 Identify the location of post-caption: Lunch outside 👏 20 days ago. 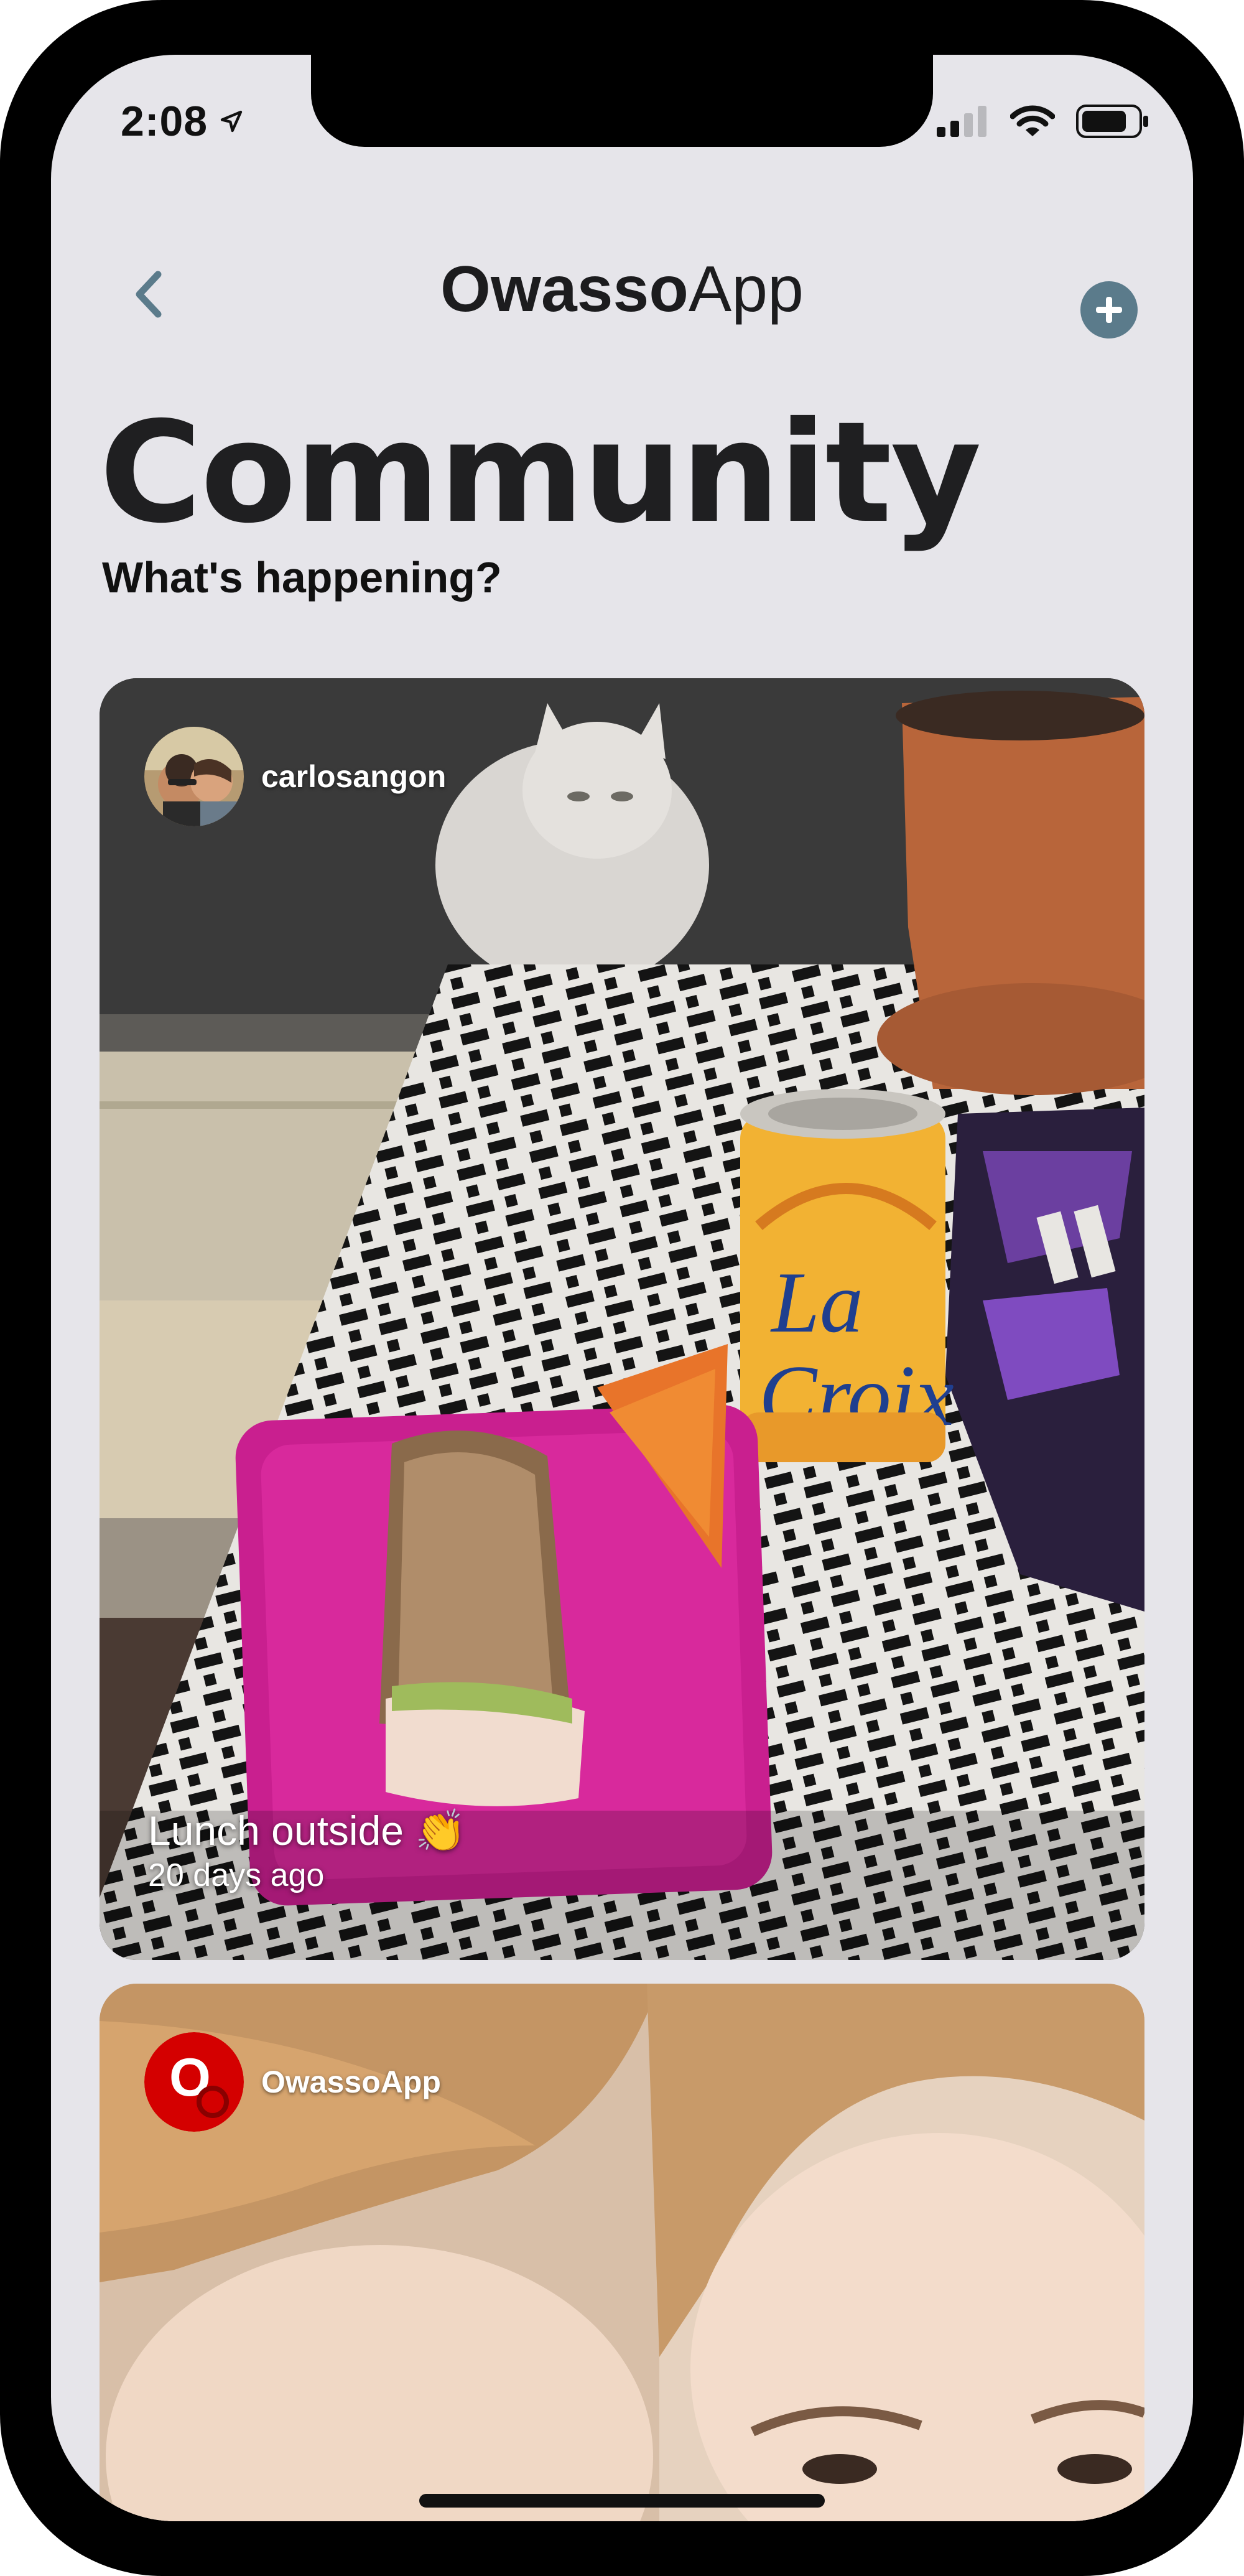
(307, 1851).